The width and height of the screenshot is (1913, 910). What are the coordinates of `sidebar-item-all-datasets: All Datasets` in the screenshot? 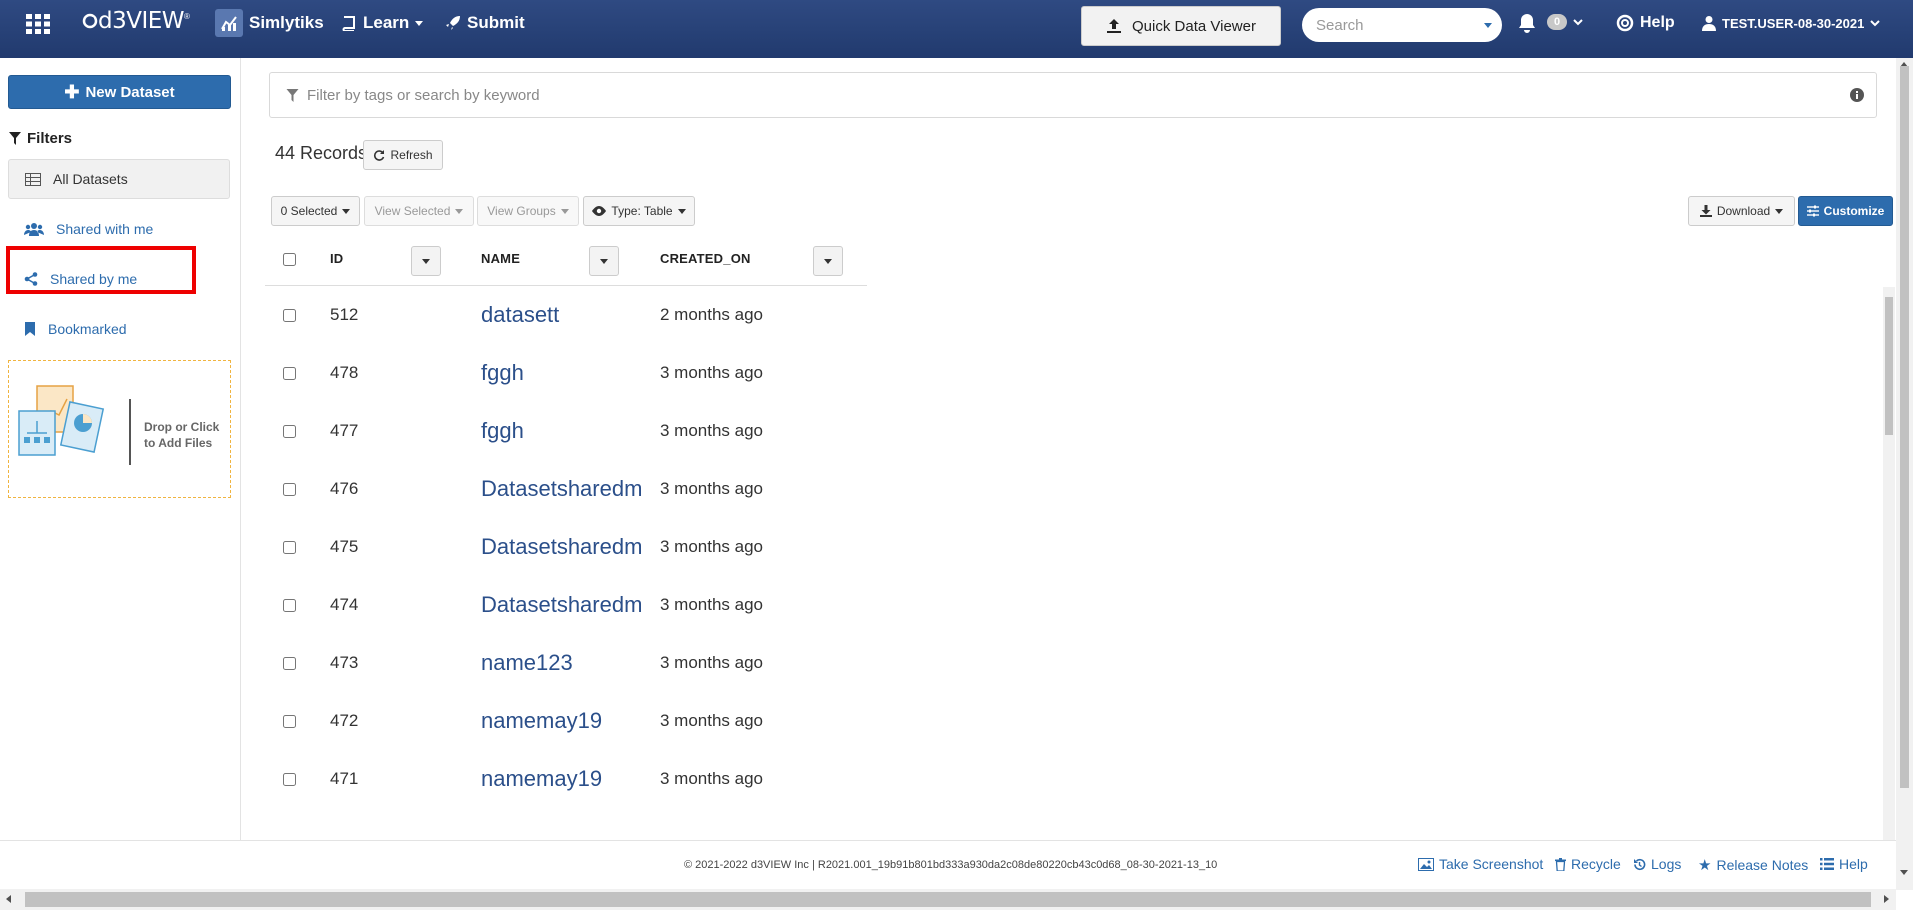 It's located at (119, 179).